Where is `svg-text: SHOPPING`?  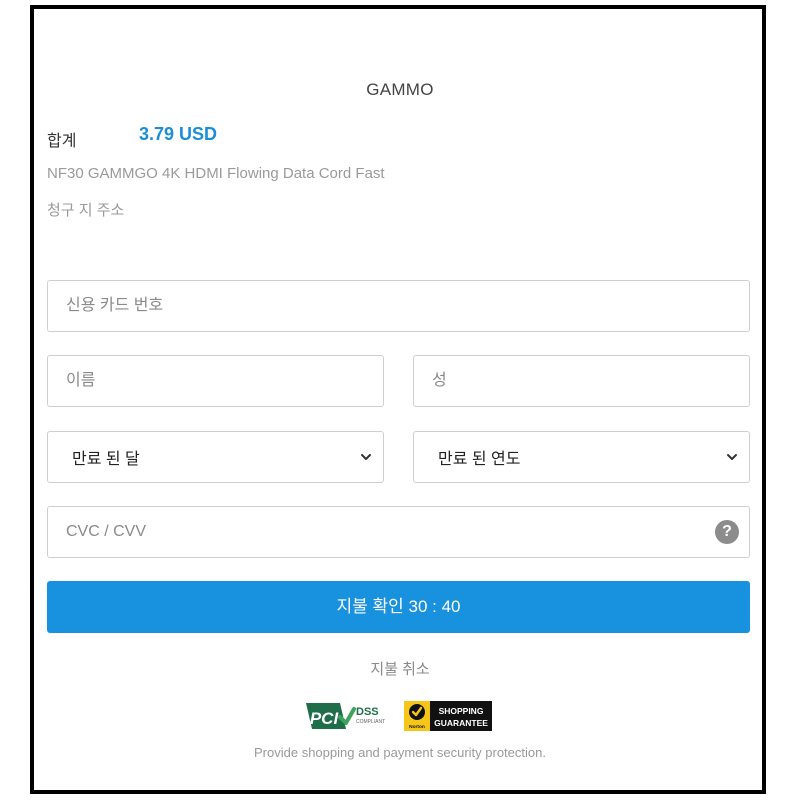 svg-text: SHOPPING is located at coordinates (461, 711).